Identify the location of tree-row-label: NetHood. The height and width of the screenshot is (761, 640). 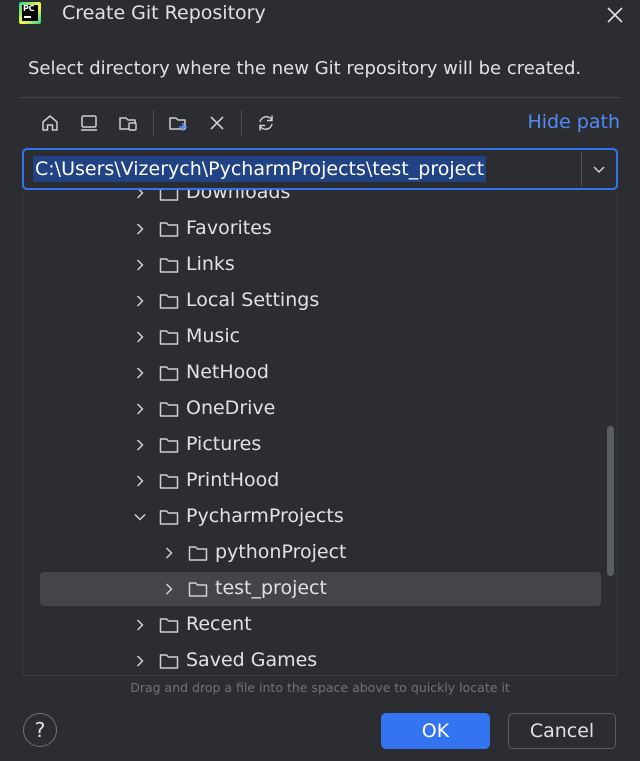
(227, 372).